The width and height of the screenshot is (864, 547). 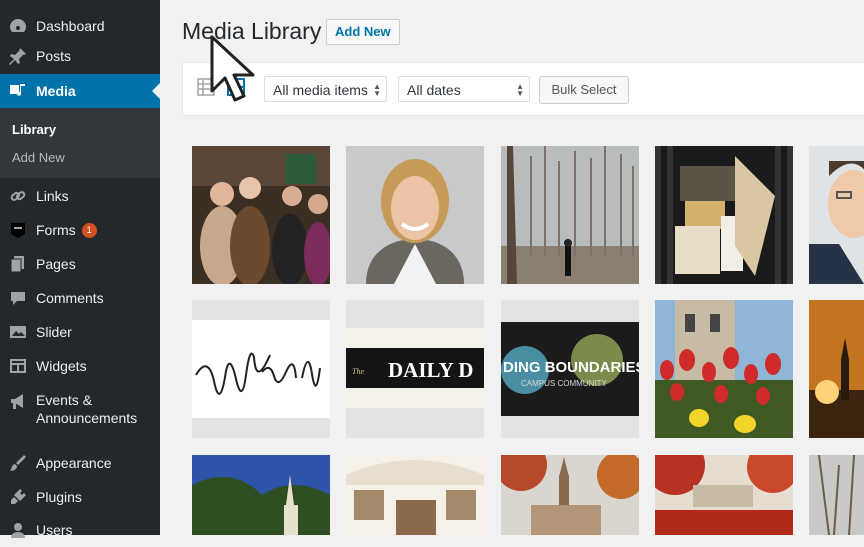 I want to click on sidebar-item-events: Events & Announcements, so click(x=80, y=409).